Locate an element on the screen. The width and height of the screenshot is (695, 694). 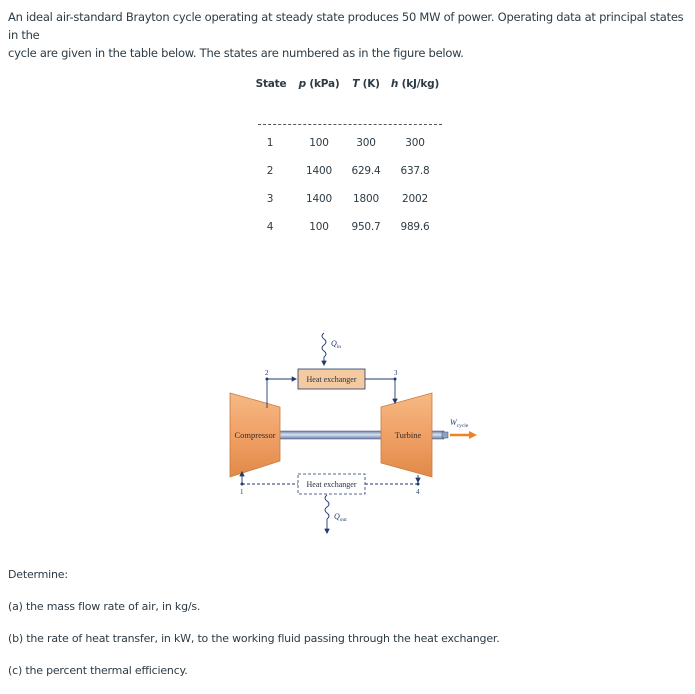
table-row: 3 1400 1800 2002 is located at coordinates (350, 201).